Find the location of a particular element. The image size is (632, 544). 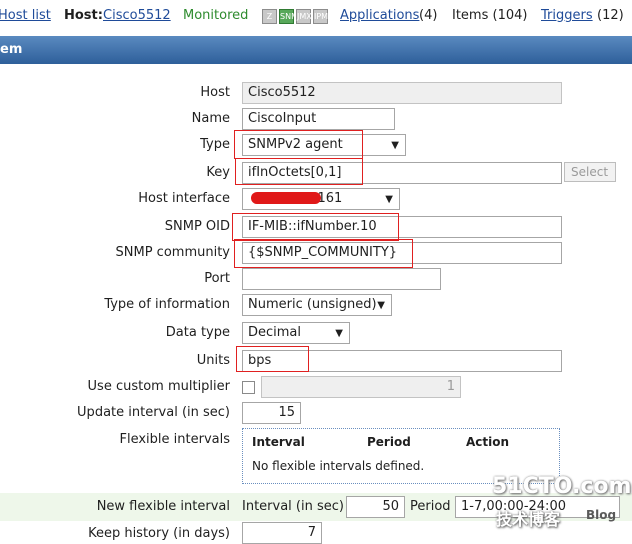

data-type-label: Data type is located at coordinates (197, 332).